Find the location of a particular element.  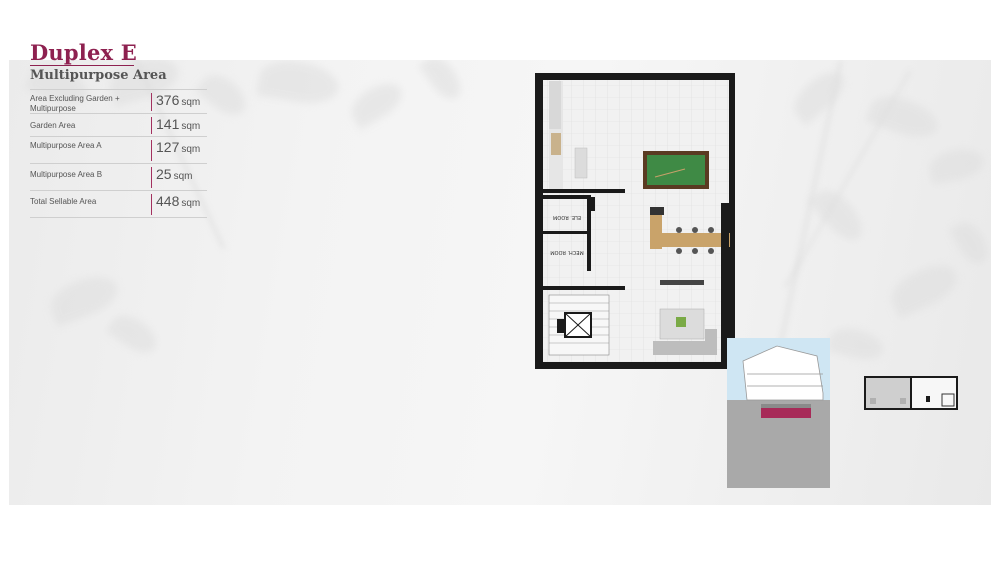

page-title: Duplex E is located at coordinates (83, 52).